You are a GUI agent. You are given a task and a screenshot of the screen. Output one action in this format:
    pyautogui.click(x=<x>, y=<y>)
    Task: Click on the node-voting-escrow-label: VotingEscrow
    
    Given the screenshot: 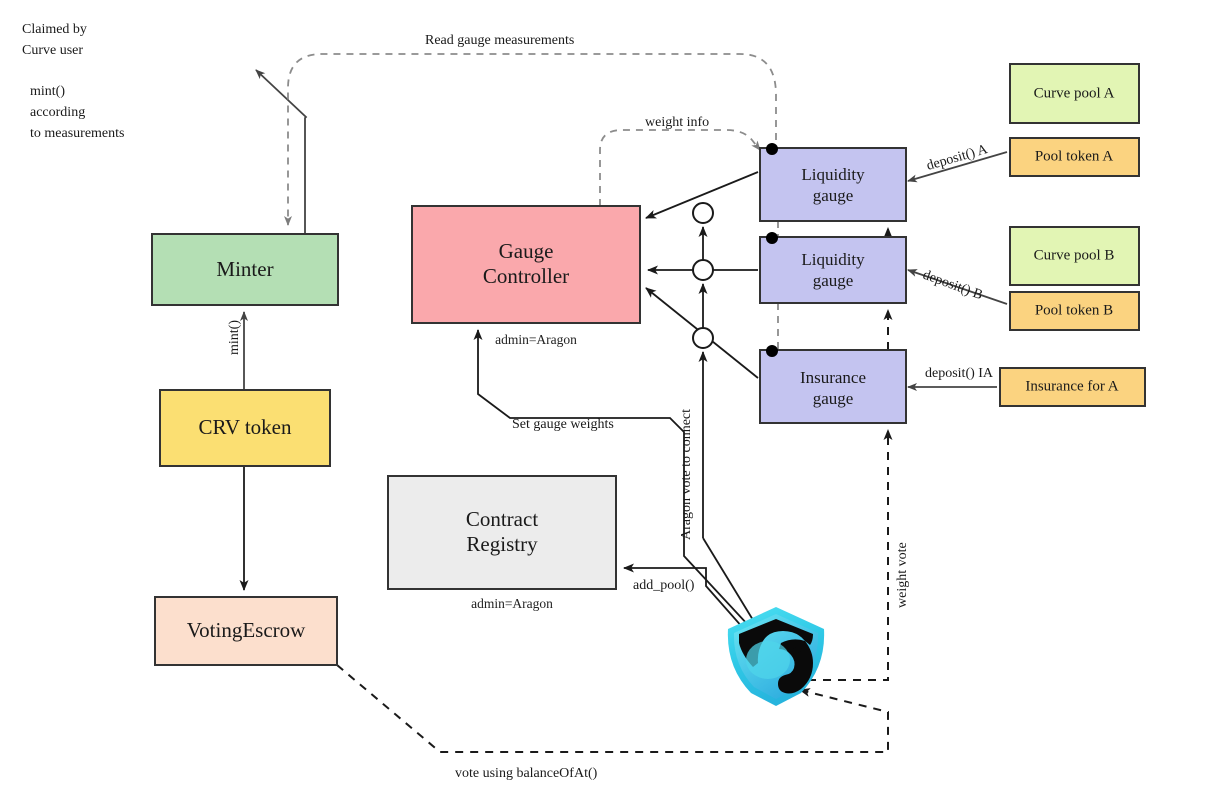 What is the action you would take?
    pyautogui.click(x=246, y=630)
    